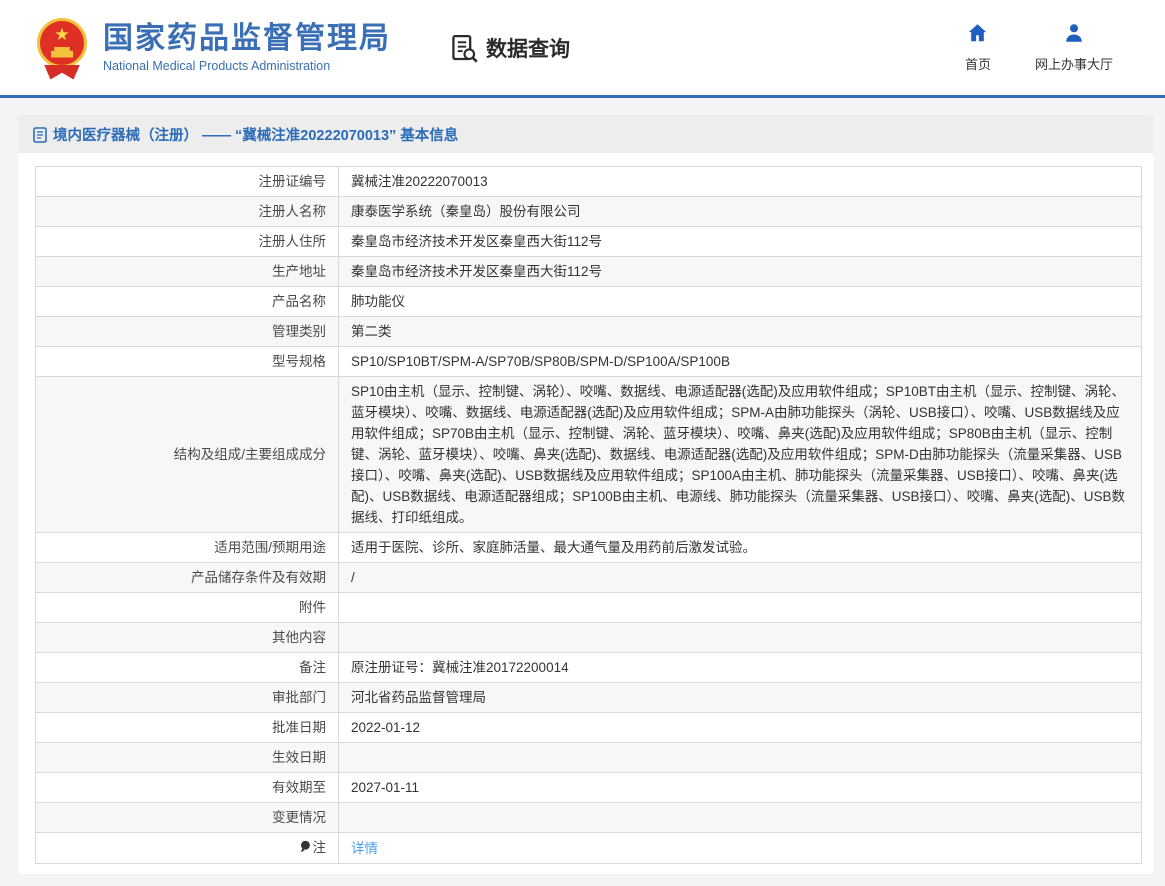 The width and height of the screenshot is (1165, 886). What do you see at coordinates (187, 727) in the screenshot?
I see `row-label: 批准日期` at bounding box center [187, 727].